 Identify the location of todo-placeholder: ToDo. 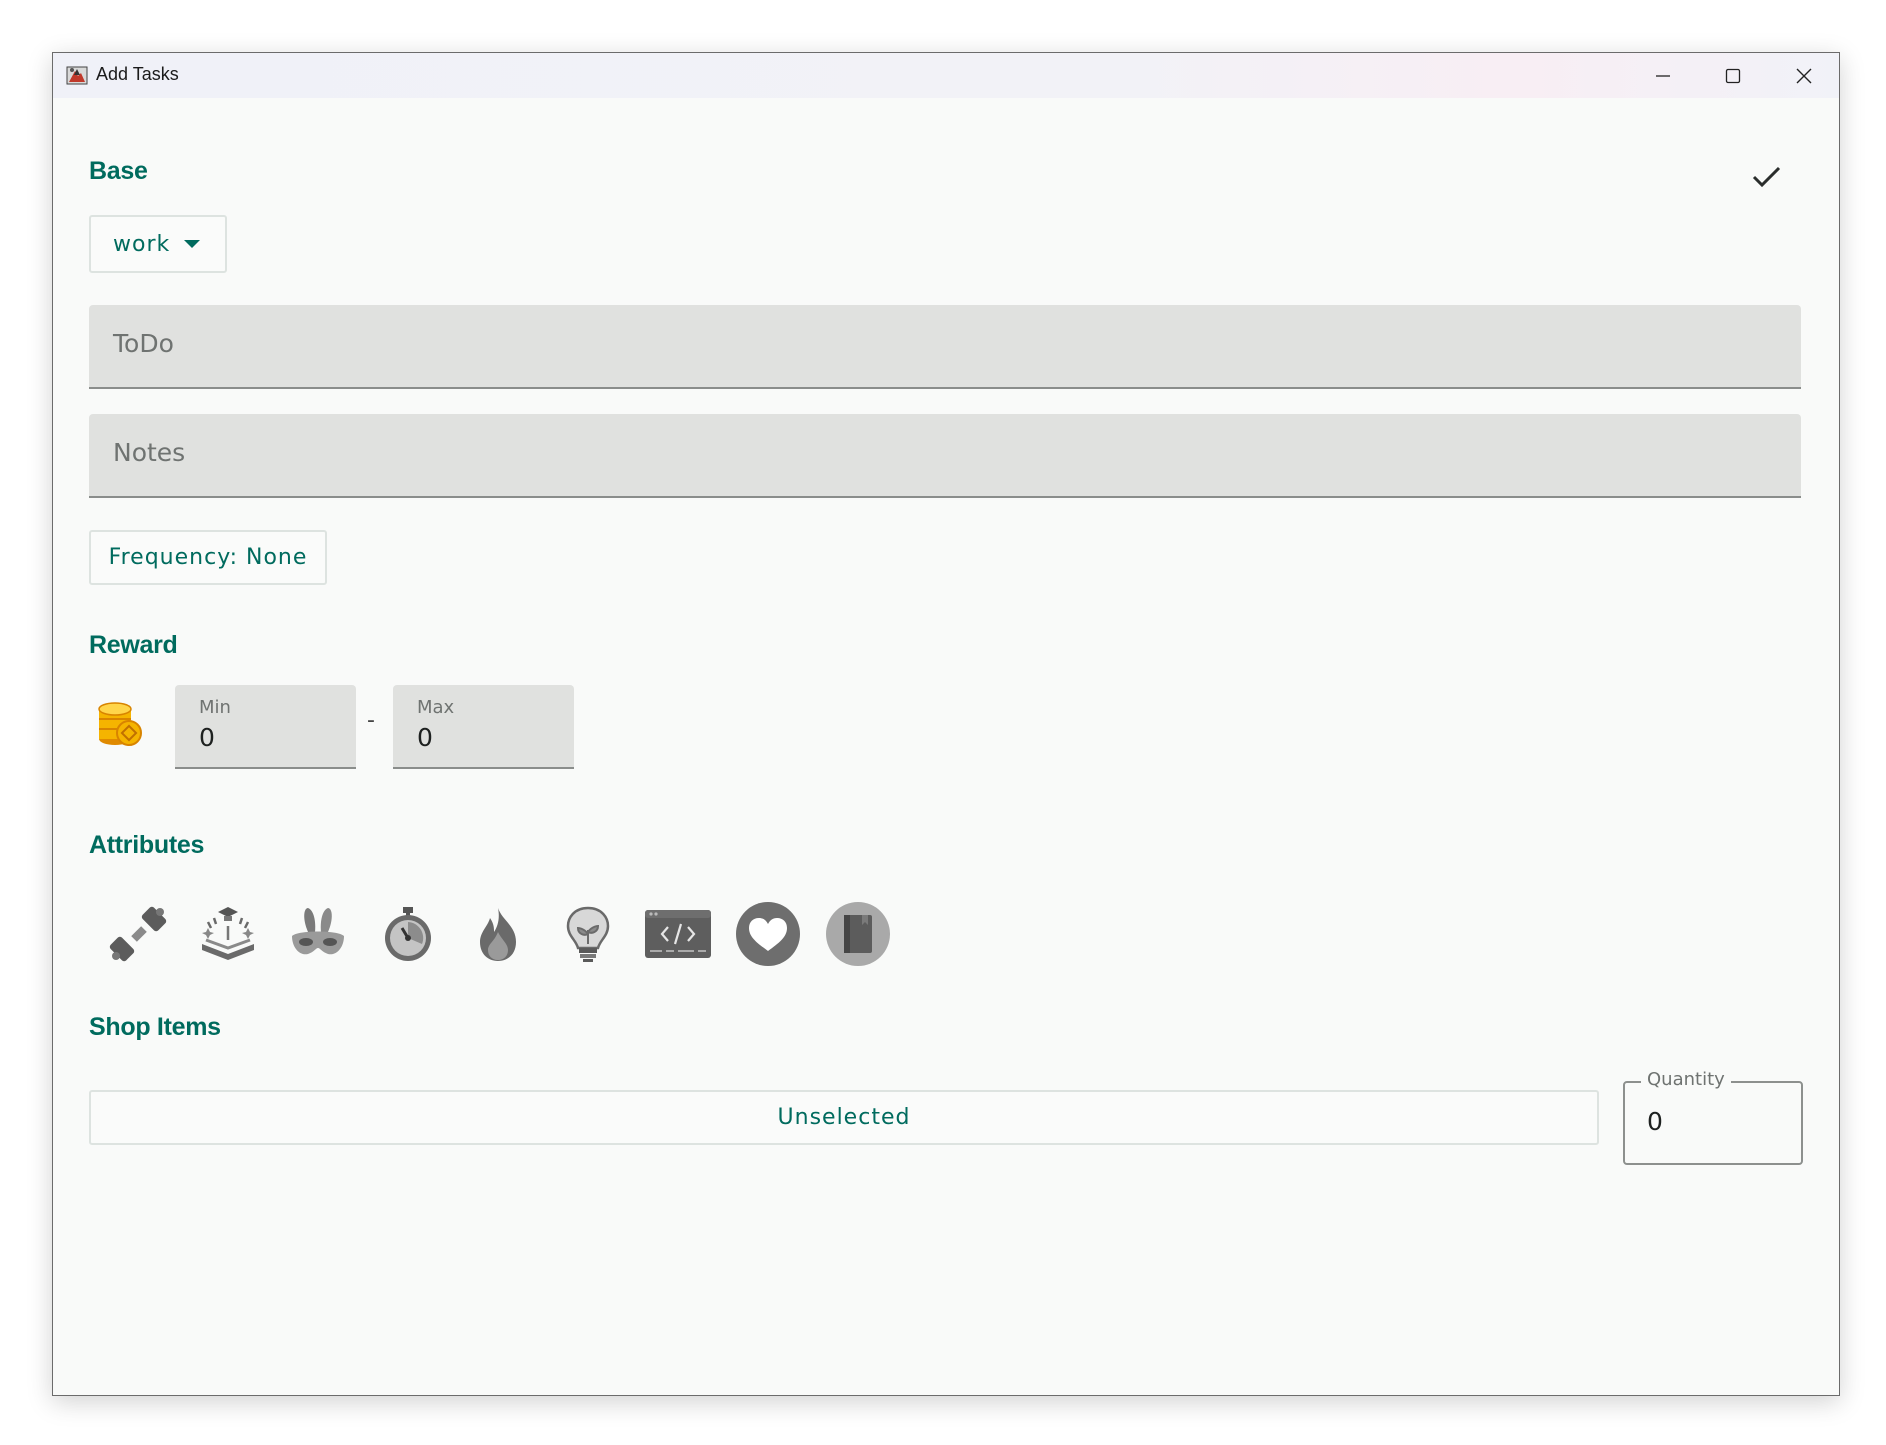
(143, 343).